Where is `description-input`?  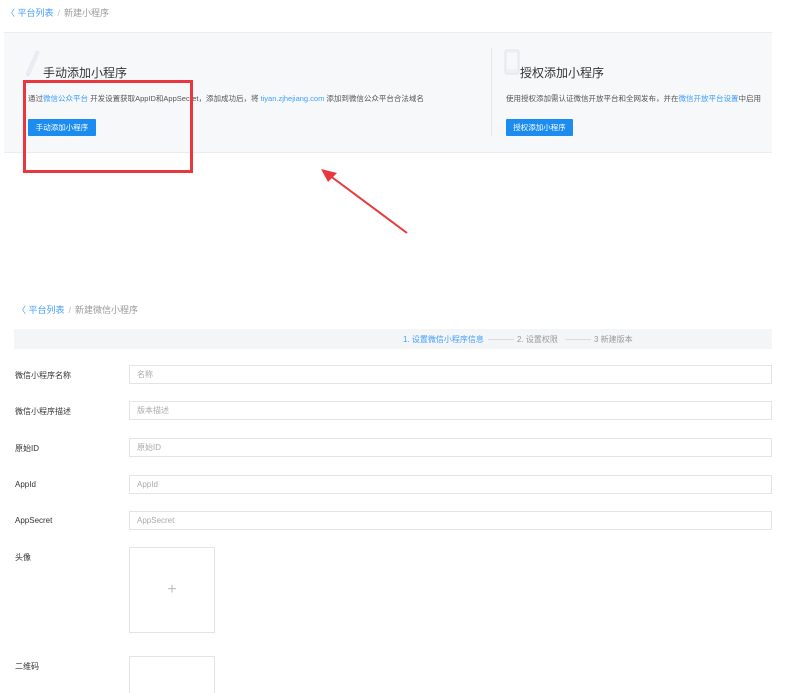
description-input is located at coordinates (450, 410).